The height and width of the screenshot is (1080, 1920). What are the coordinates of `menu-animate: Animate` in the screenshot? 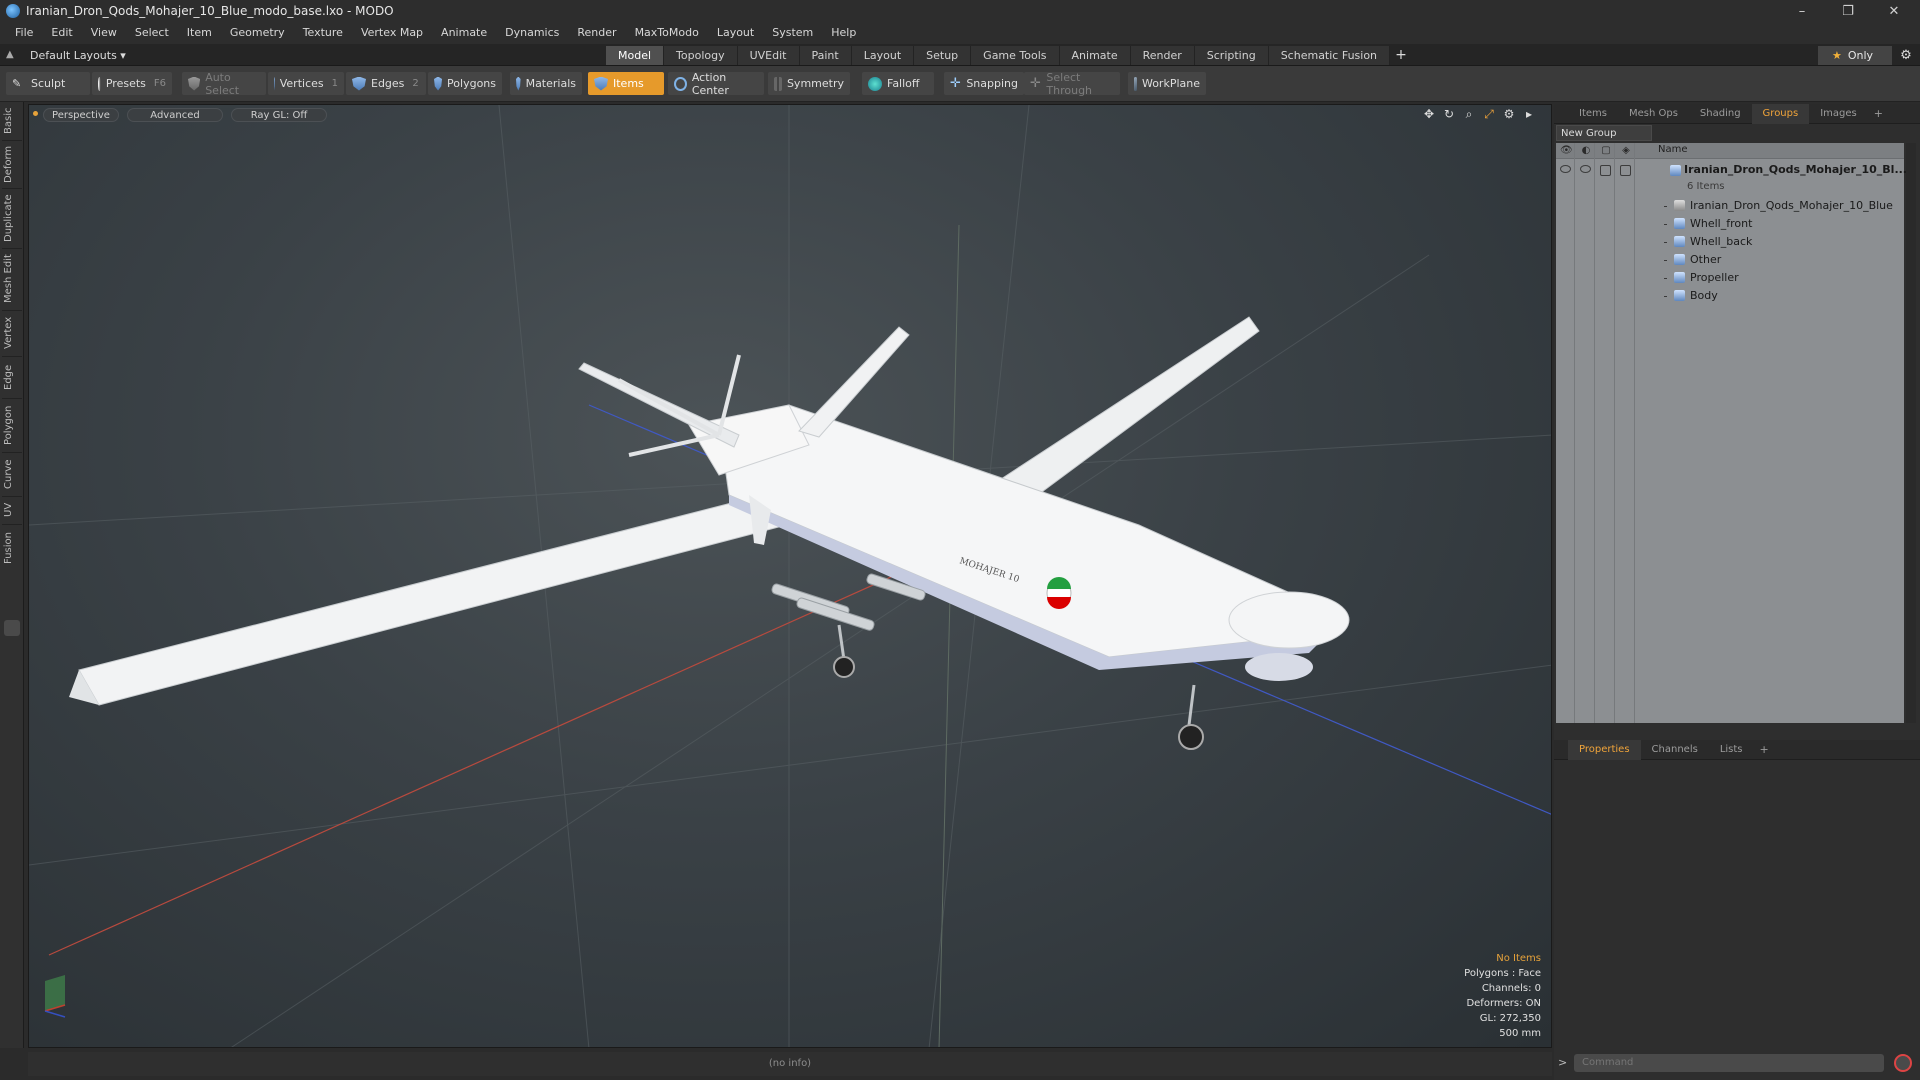 It's located at (464, 33).